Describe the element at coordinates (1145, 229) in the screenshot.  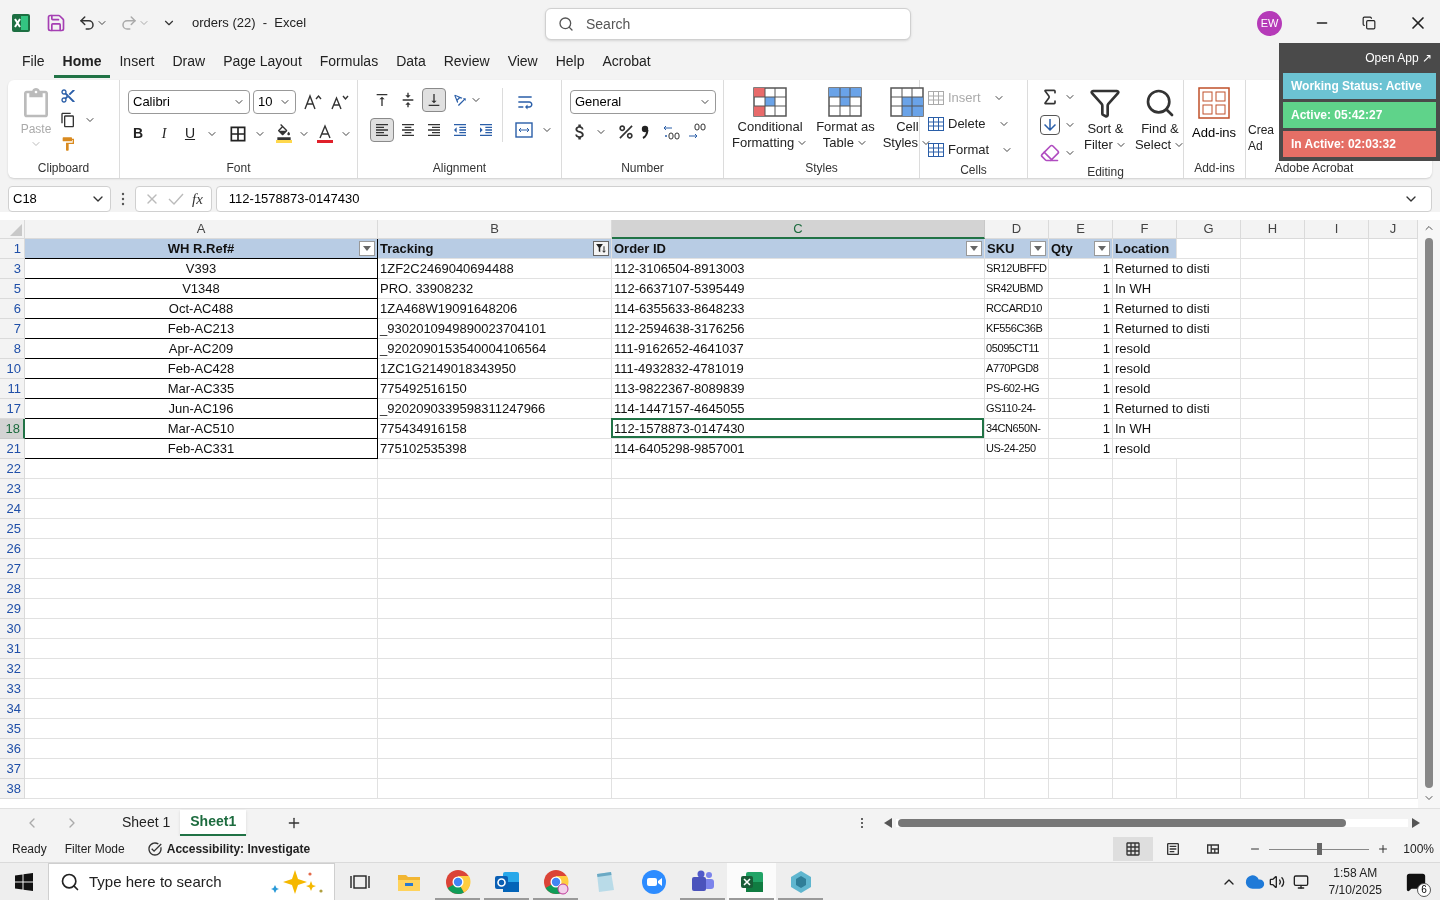
I see `column-header: F` at that location.